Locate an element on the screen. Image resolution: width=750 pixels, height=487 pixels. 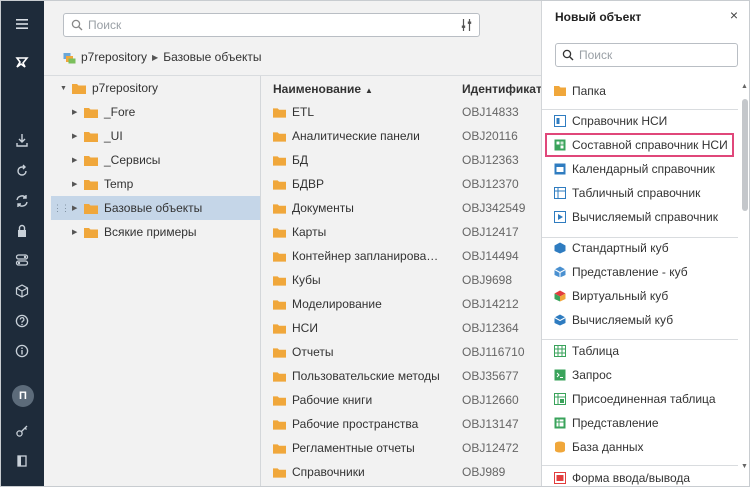
row-name: Рабочие книги is located at coordinates (332, 400).